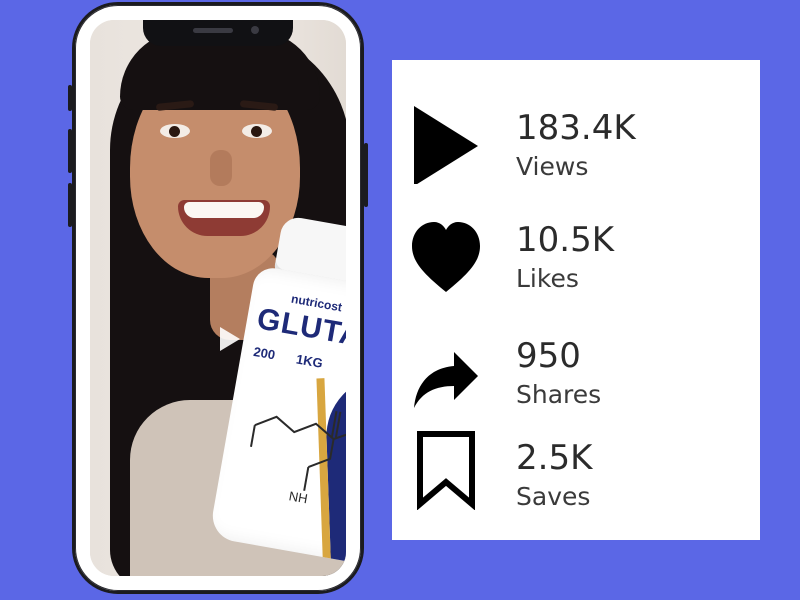  I want to click on person-smile, so click(224, 218).